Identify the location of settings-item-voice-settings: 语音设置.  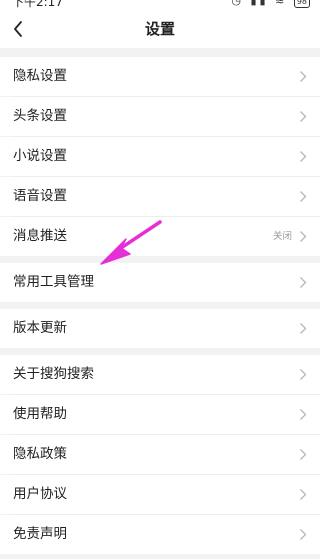
(160, 196).